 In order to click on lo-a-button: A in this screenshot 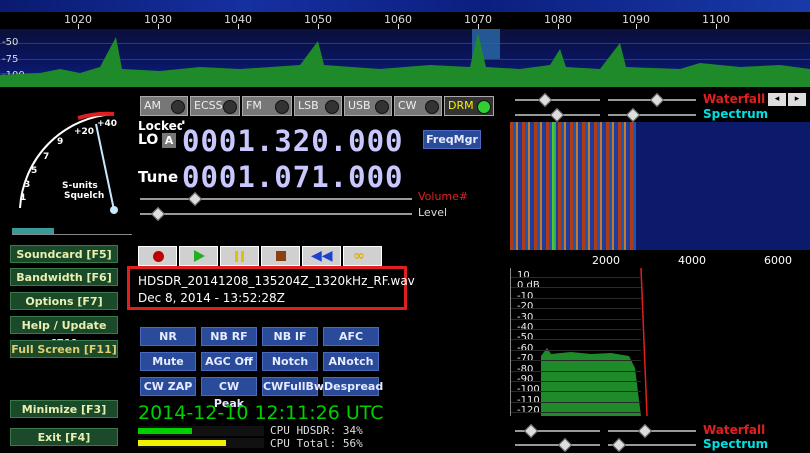, I will do `click(169, 140)`.